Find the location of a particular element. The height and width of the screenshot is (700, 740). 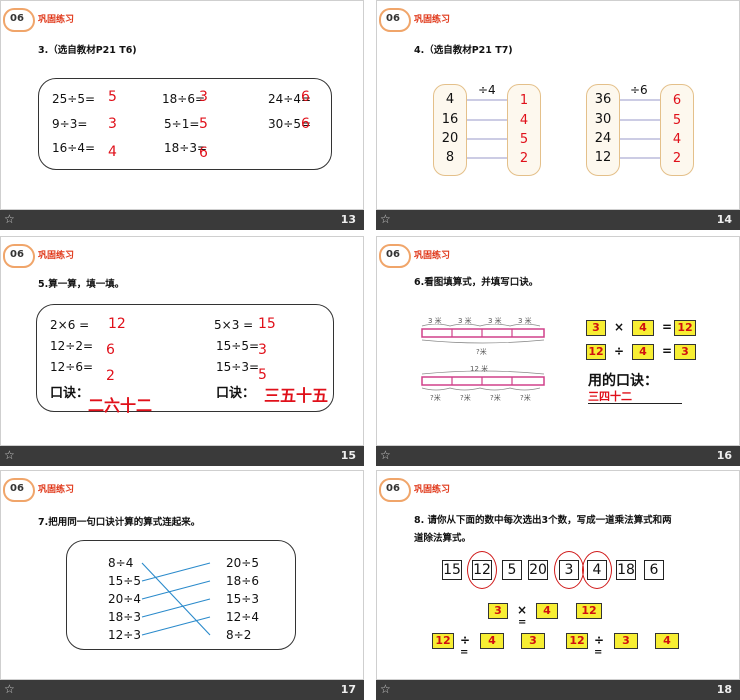

input-number: 4 is located at coordinates (450, 99).